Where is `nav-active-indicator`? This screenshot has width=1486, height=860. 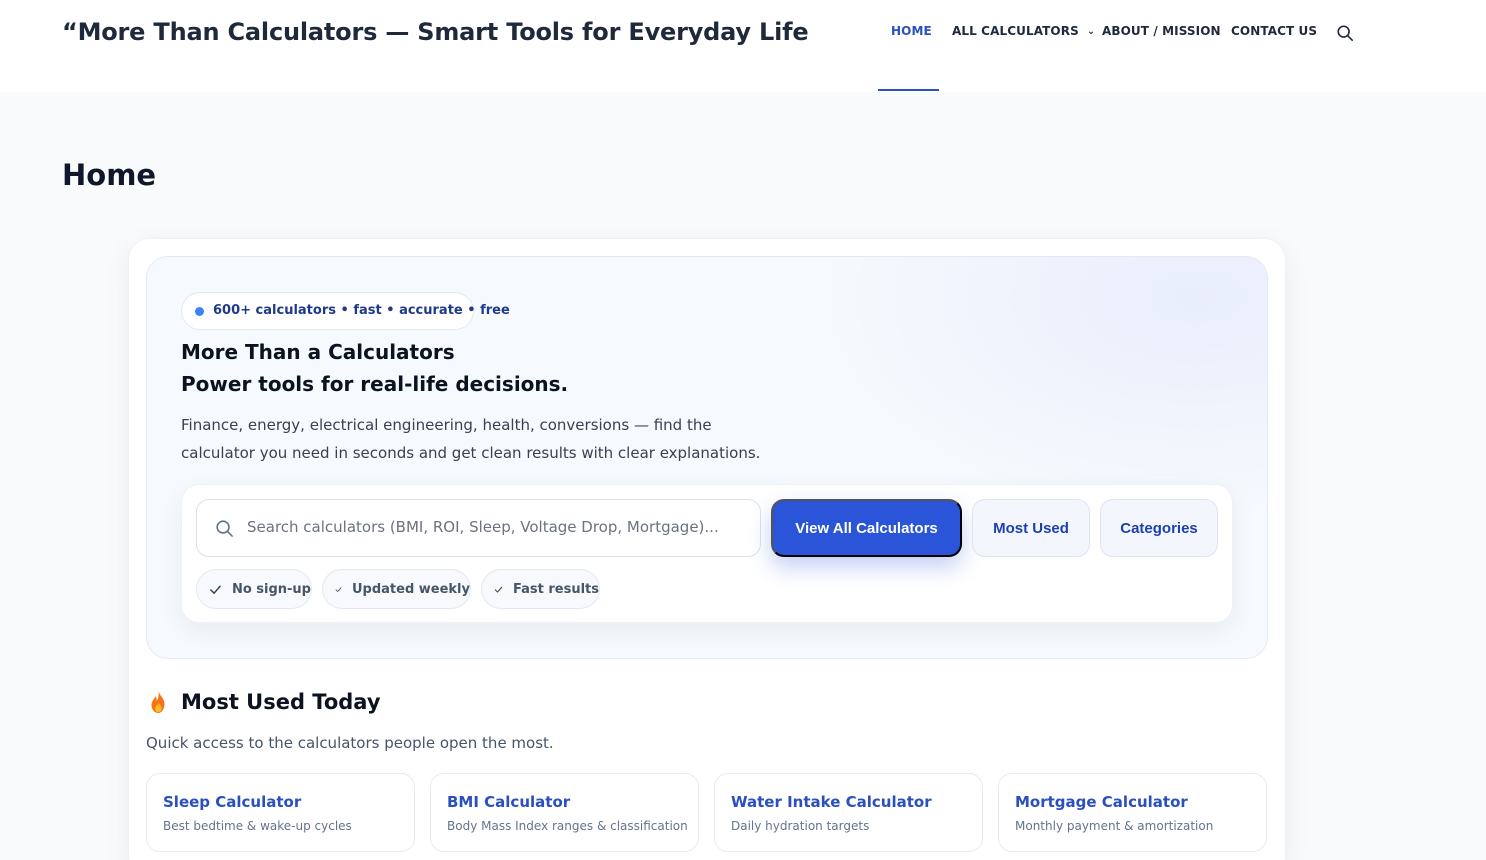
nav-active-indicator is located at coordinates (908, 90).